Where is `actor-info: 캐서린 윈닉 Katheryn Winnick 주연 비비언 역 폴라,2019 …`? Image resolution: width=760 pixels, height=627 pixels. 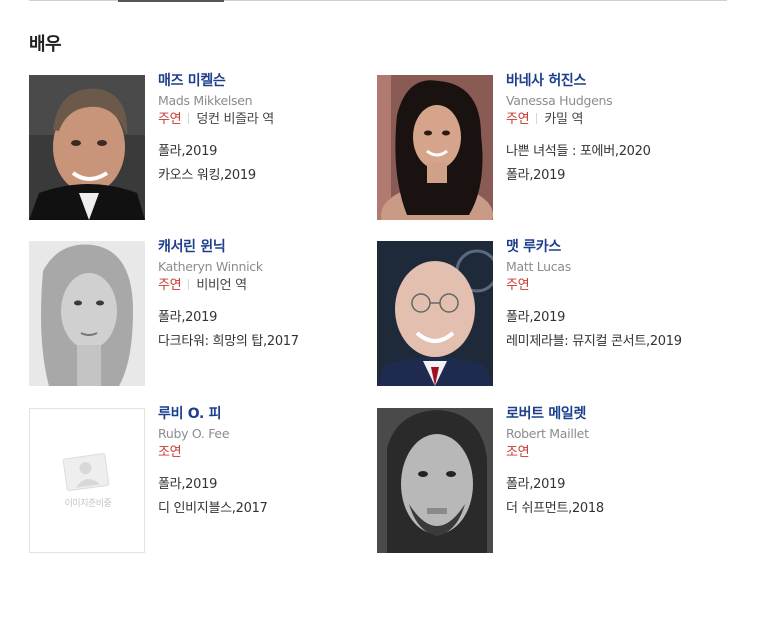
actor-info: 캐서린 윈닉 Katheryn Winnick 주연 비비언 역 폴라,2019 … is located at coordinates (263, 297).